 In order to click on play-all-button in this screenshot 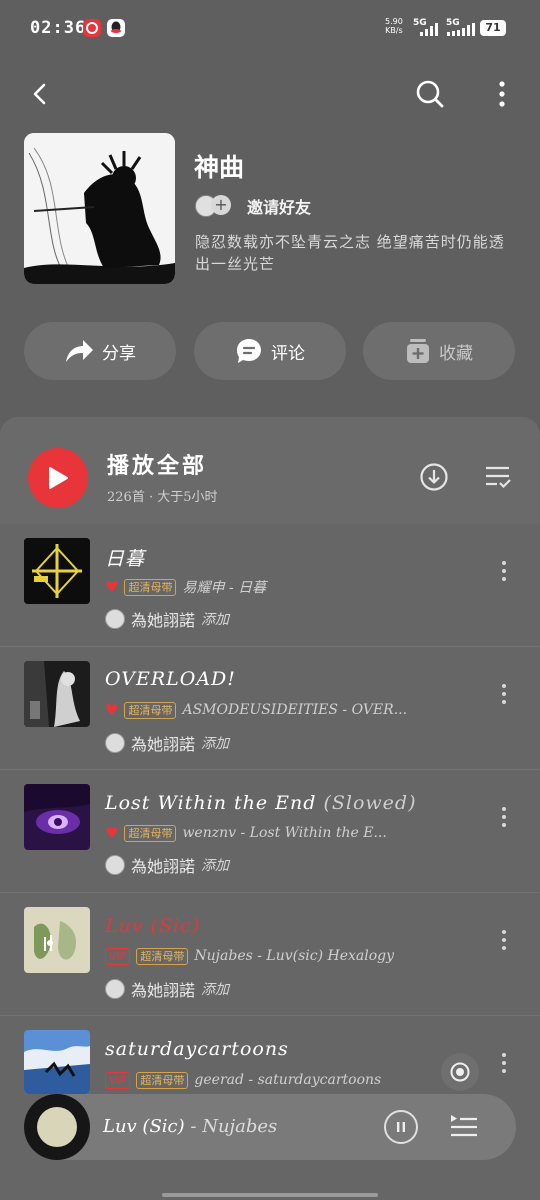, I will do `click(58, 478)`.